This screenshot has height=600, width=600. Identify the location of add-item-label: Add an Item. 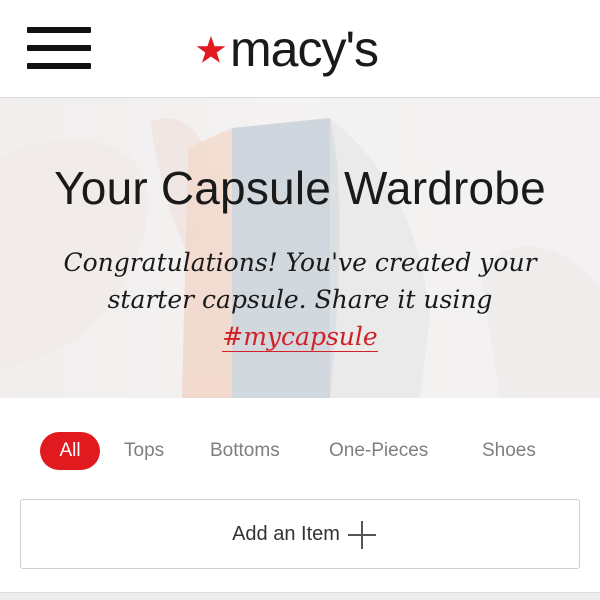
(286, 534).